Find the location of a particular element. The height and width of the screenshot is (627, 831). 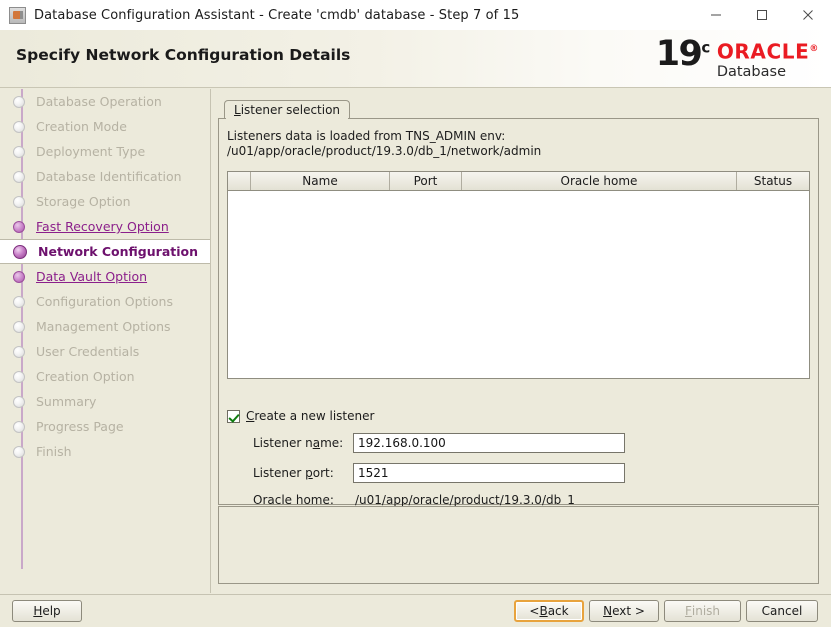

create-new-listener-checkbox is located at coordinates (233, 416).